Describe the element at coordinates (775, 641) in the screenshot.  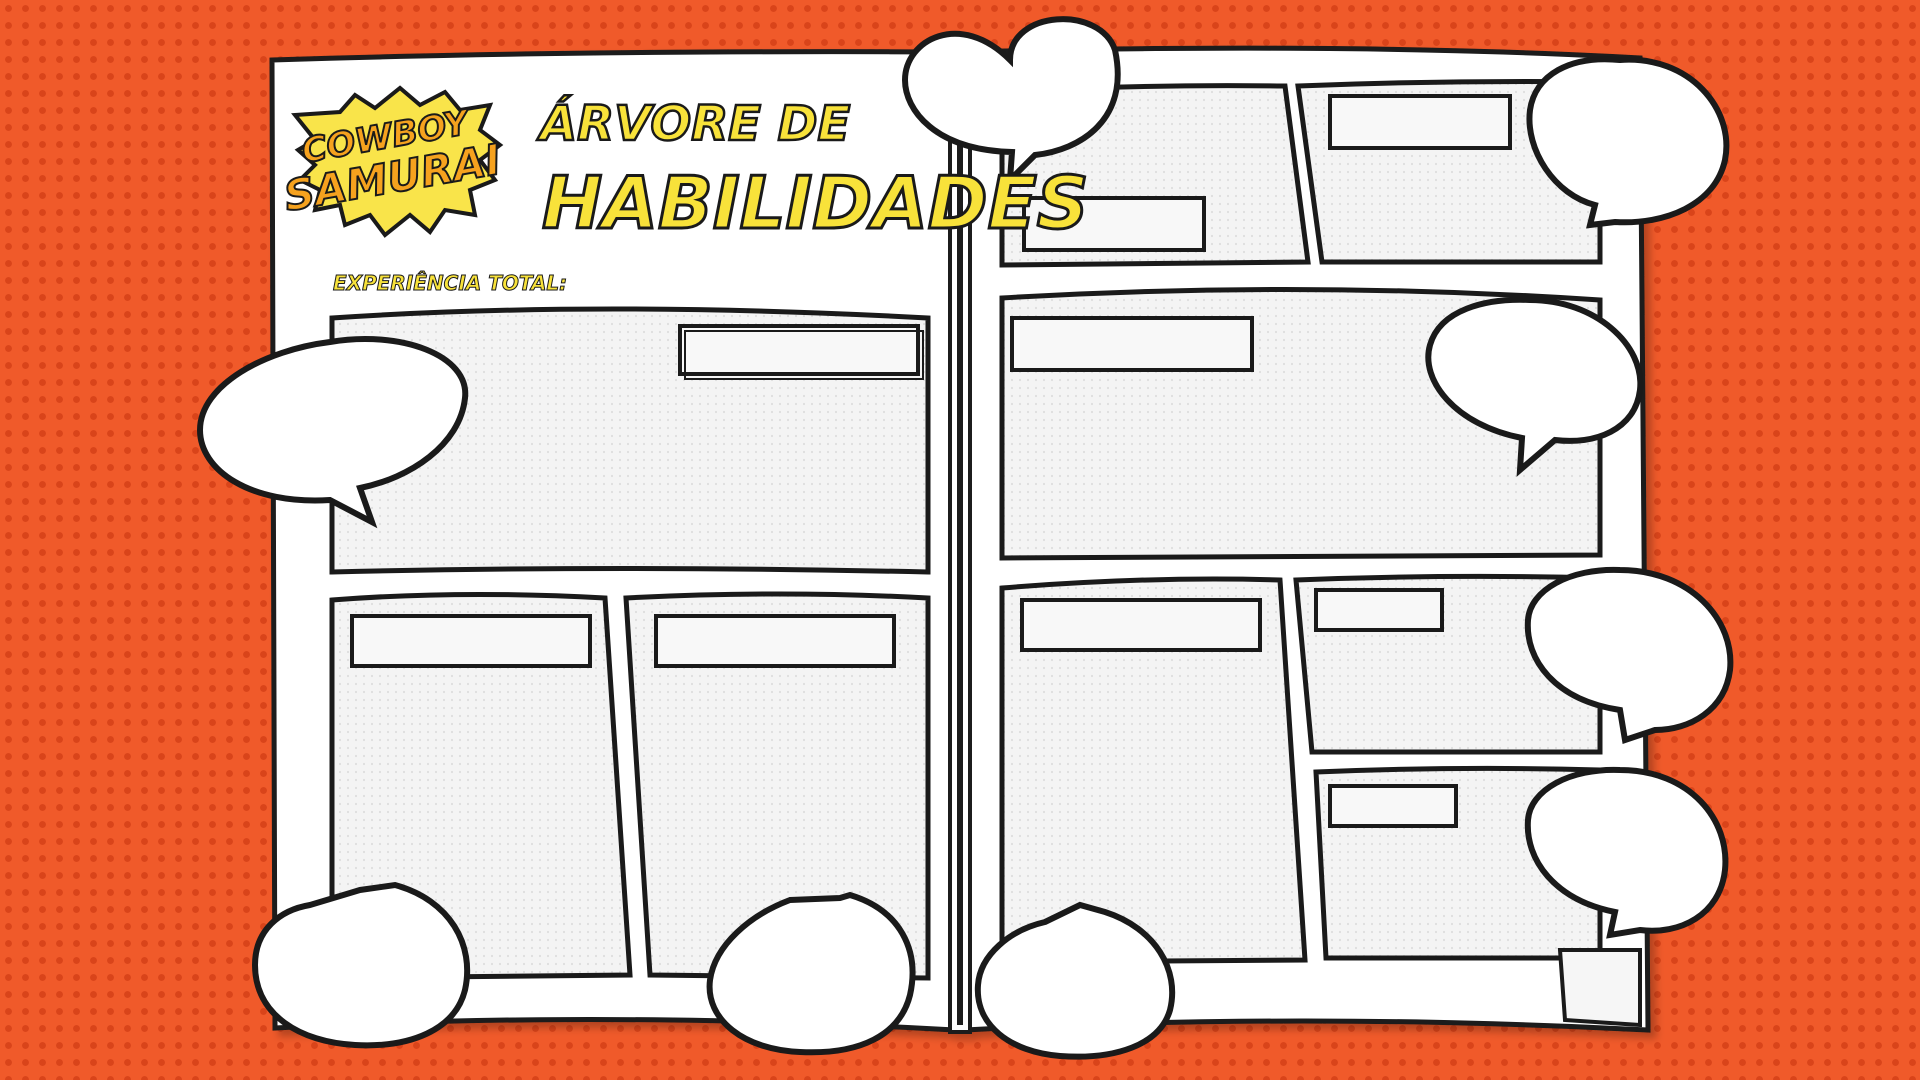
I see `panel-3-caption-box` at that location.